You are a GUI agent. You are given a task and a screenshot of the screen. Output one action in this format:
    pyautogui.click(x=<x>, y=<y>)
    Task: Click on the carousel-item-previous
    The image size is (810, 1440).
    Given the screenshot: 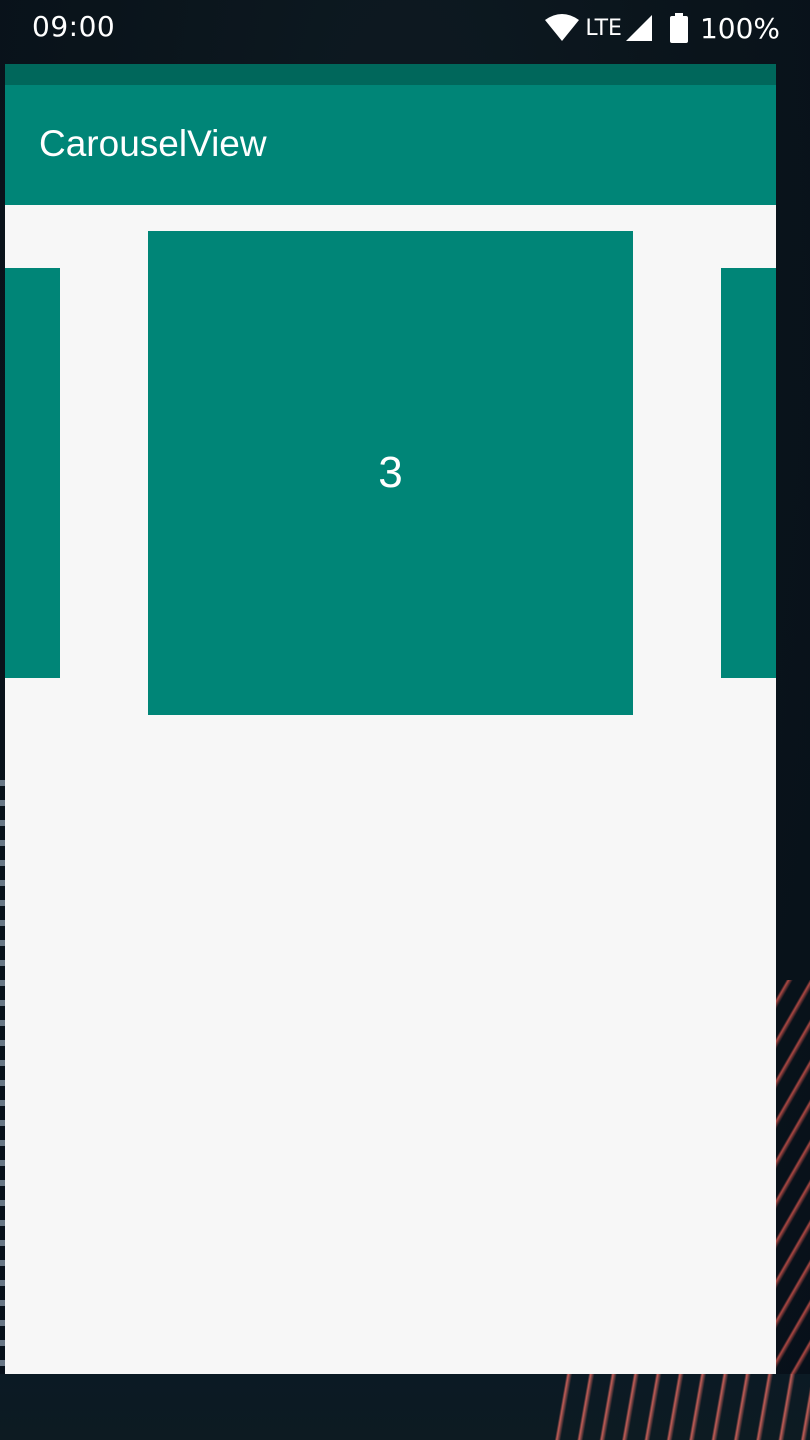 What is the action you would take?
    pyautogui.click(x=32, y=473)
    